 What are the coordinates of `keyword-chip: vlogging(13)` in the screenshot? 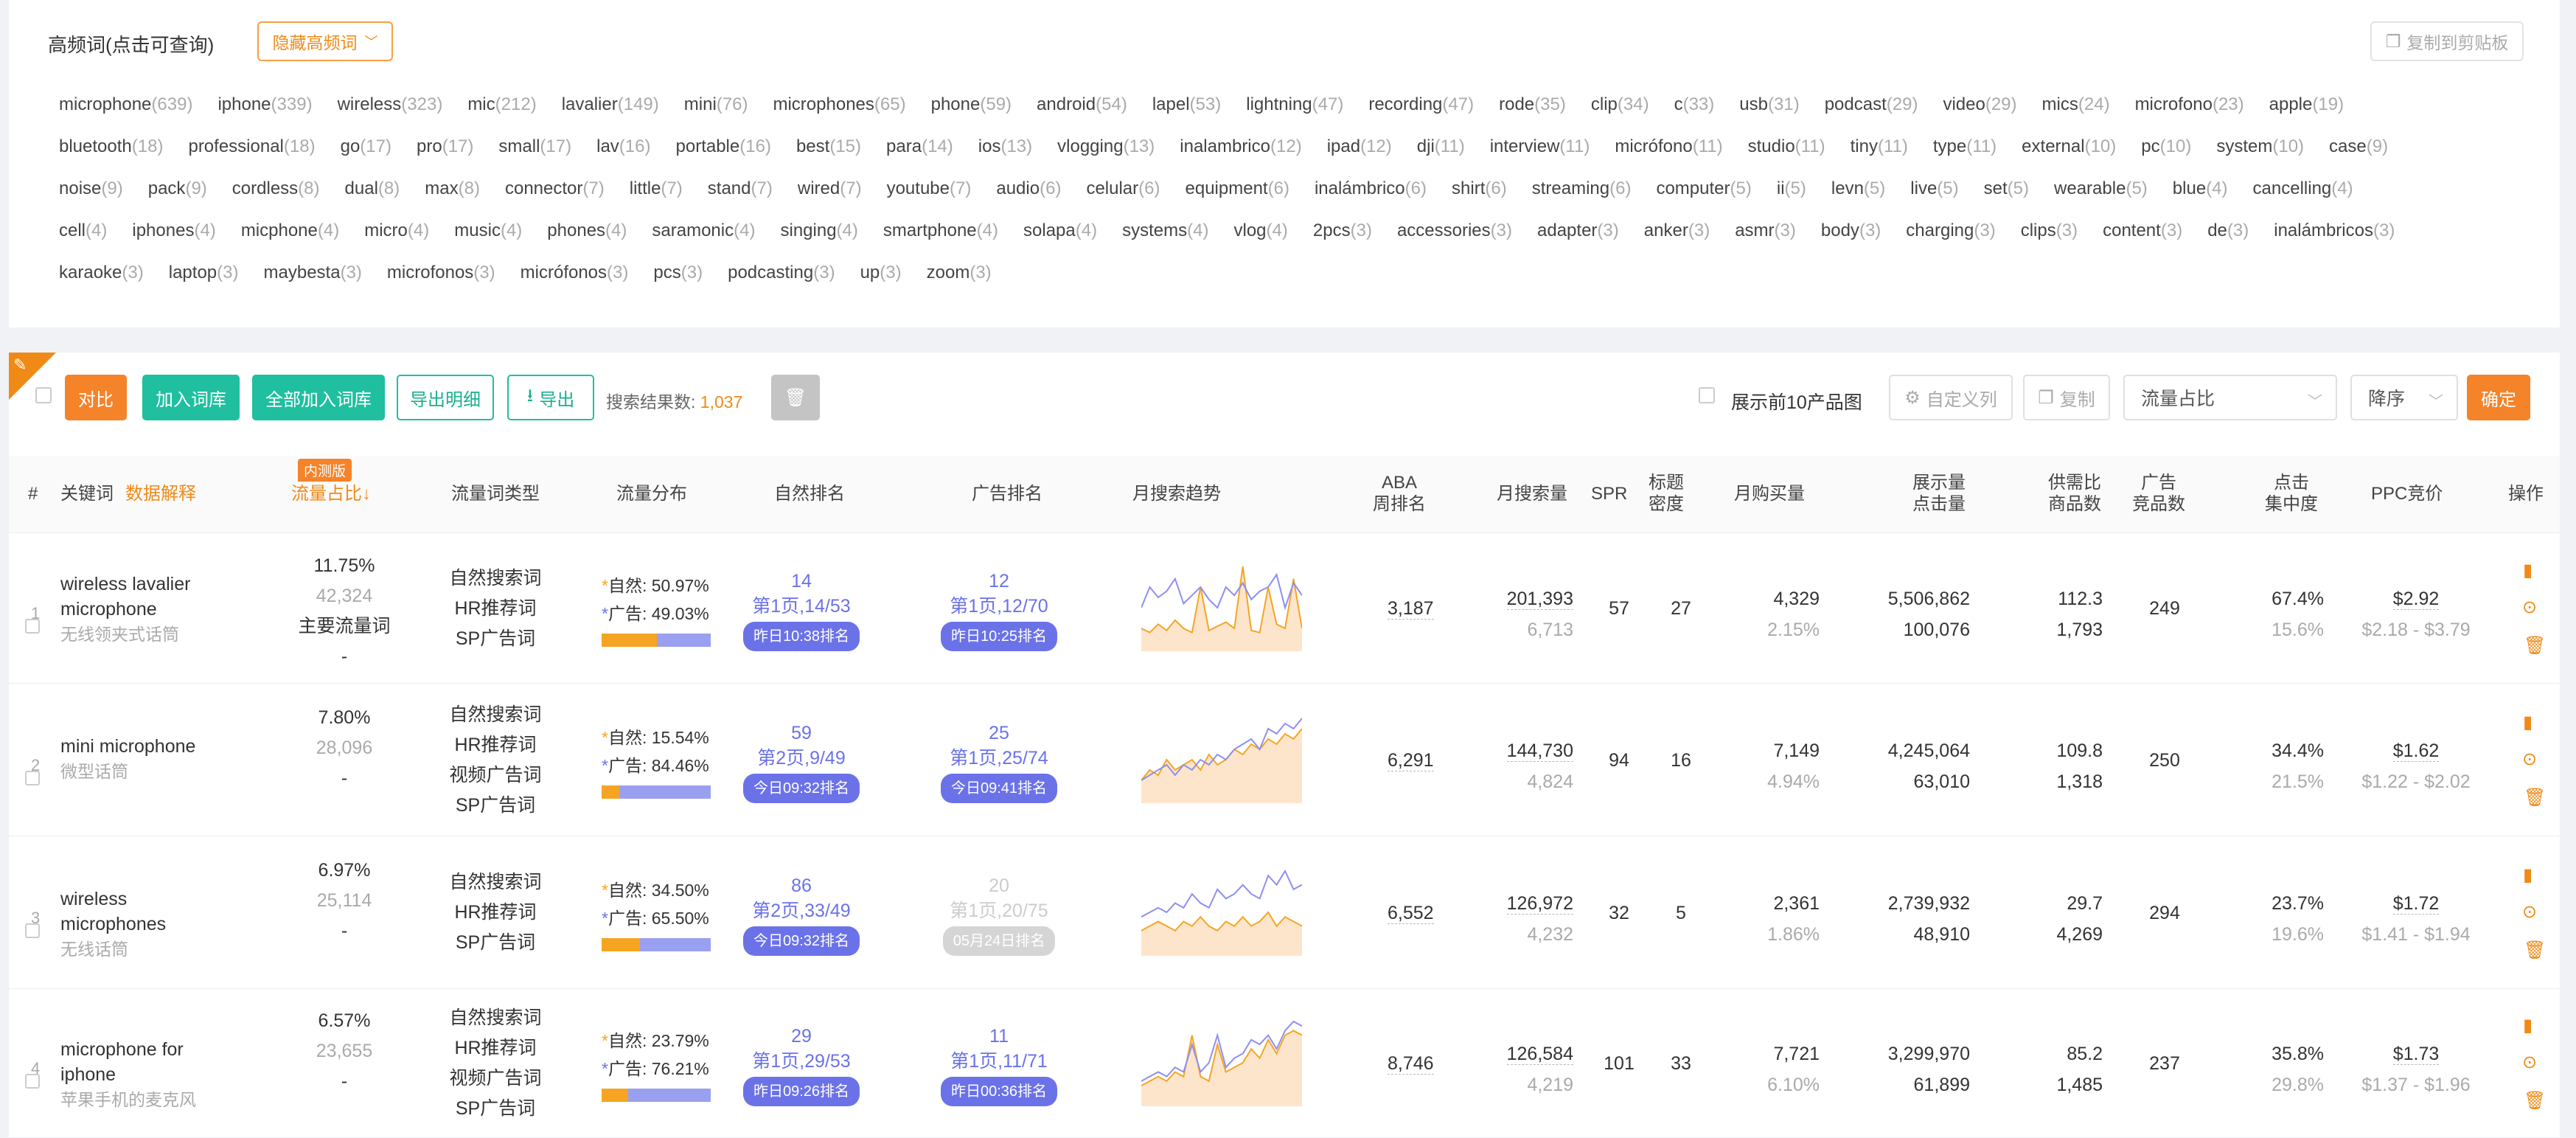 It's located at (1106, 146).